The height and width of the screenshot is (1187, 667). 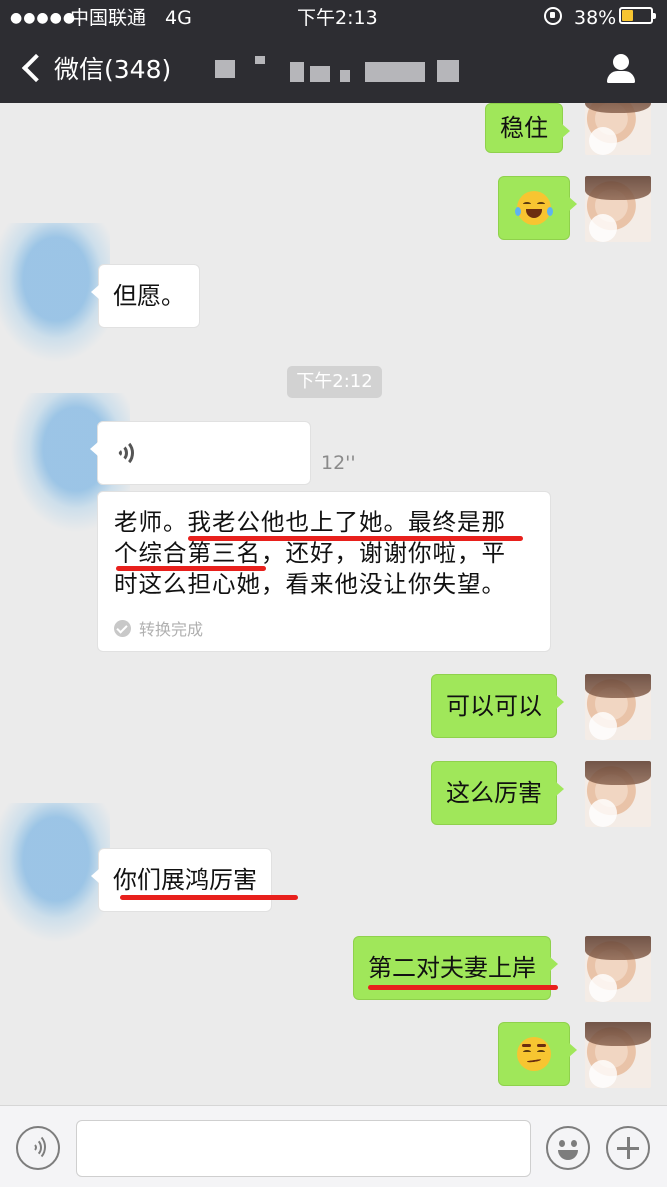 What do you see at coordinates (628, 1148) in the screenshot?
I see `plus-icon` at bounding box center [628, 1148].